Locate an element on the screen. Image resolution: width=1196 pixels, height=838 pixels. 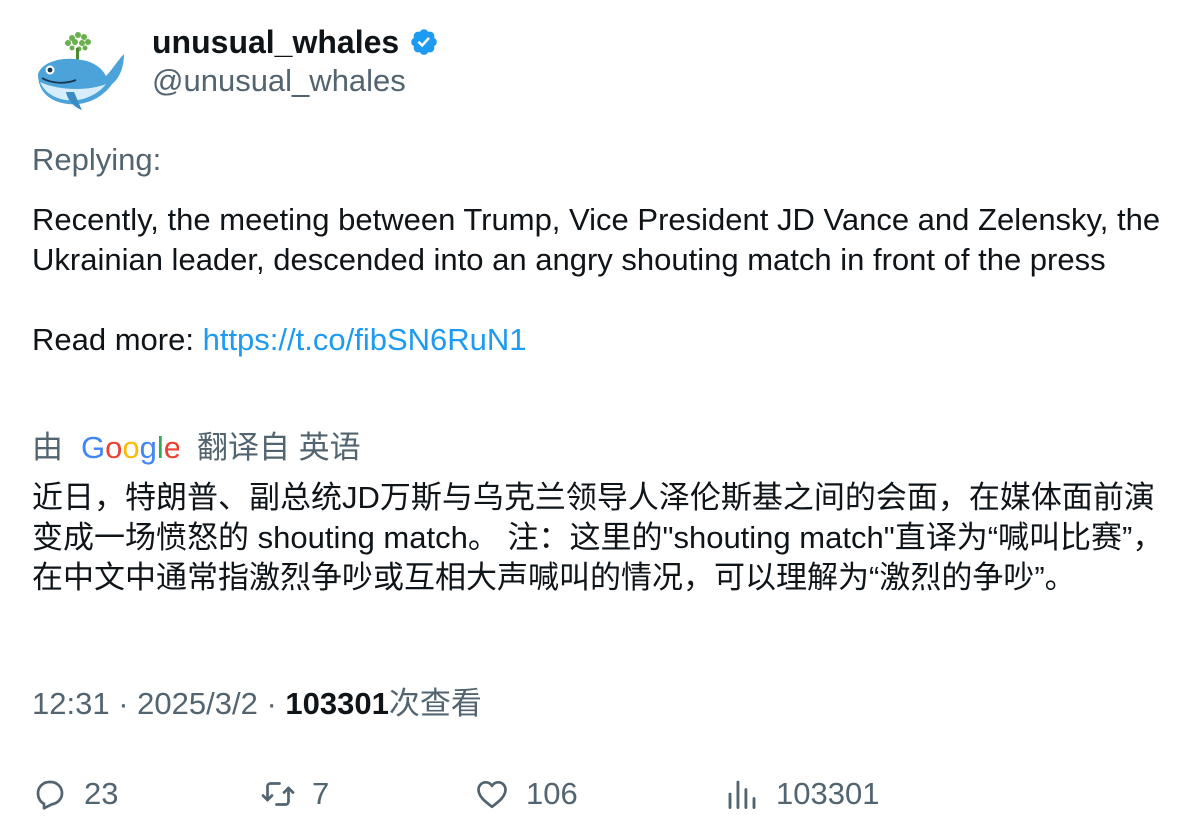
views-label: 次查看 is located at coordinates (435, 703).